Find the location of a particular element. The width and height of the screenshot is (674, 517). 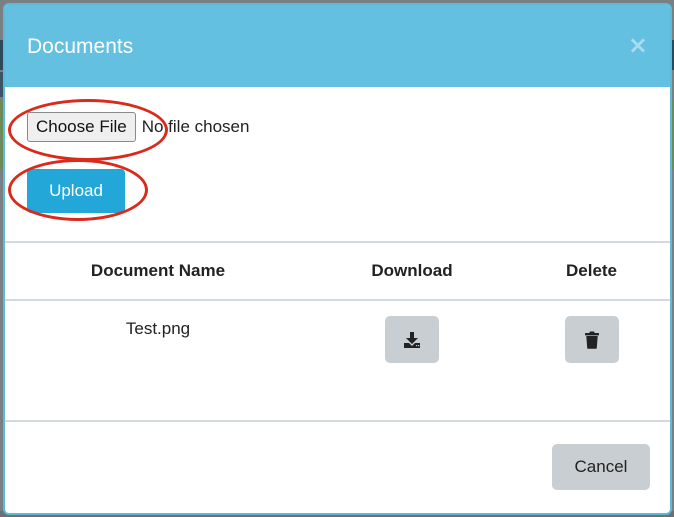

header-download: Download is located at coordinates (412, 271).